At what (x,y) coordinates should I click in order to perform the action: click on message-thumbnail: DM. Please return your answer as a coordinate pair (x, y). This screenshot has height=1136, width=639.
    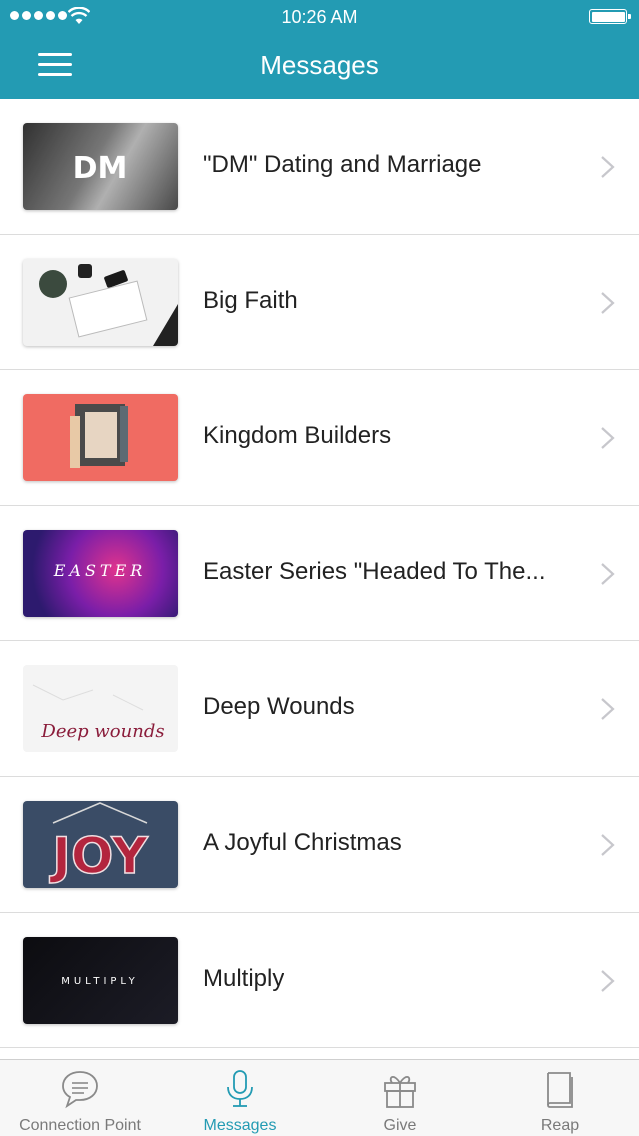
    Looking at the image, I should click on (100, 166).